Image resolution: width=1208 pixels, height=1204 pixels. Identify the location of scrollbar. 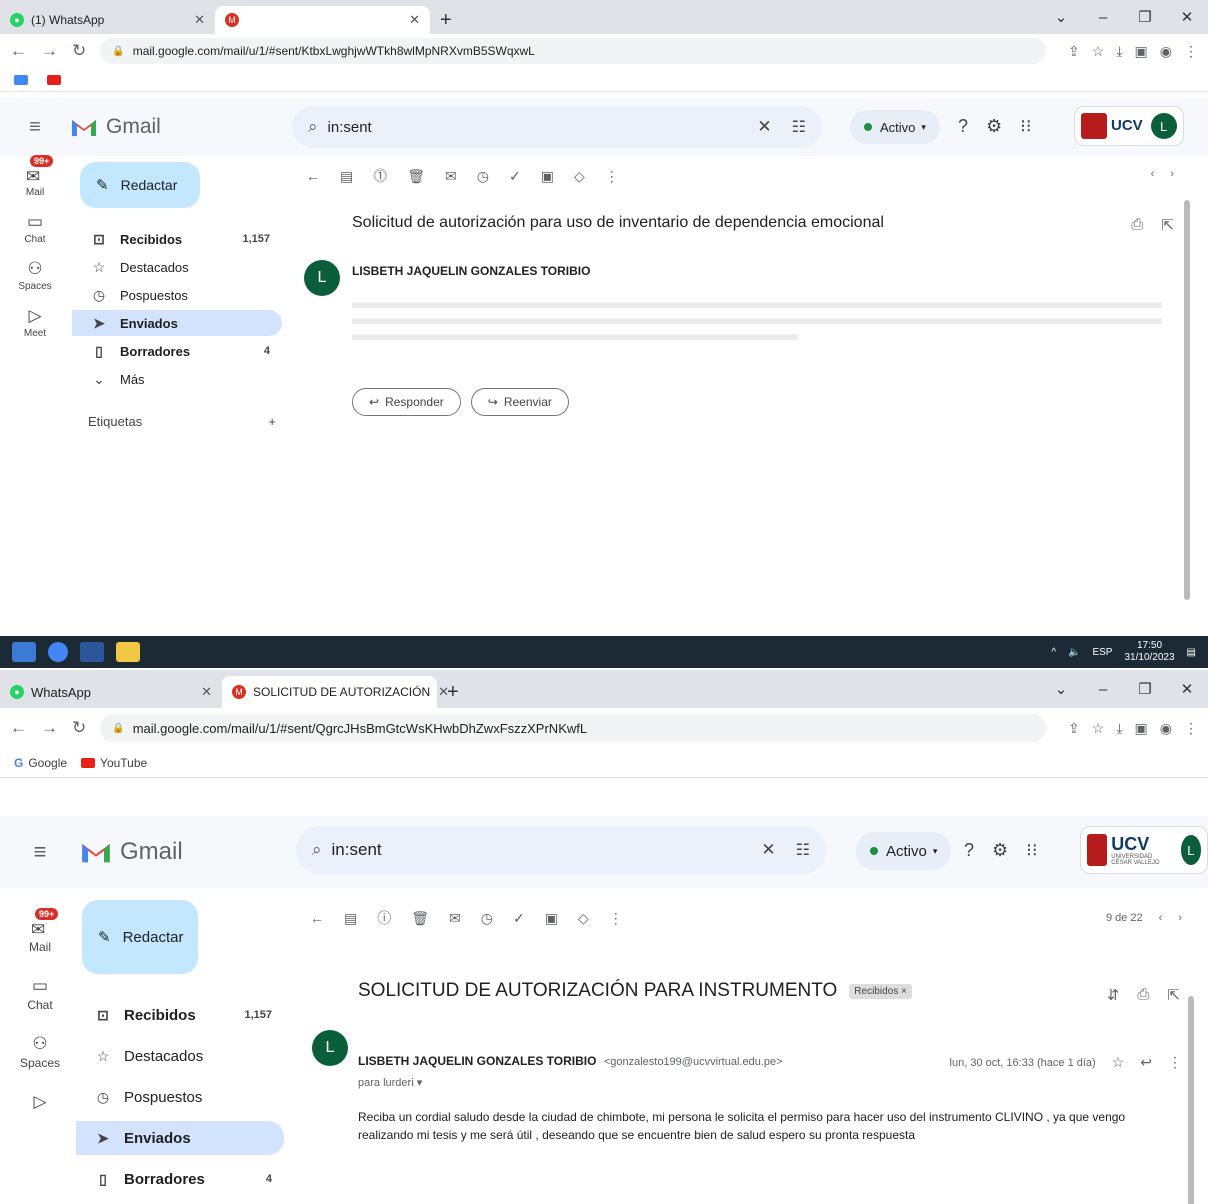
(1191, 1100).